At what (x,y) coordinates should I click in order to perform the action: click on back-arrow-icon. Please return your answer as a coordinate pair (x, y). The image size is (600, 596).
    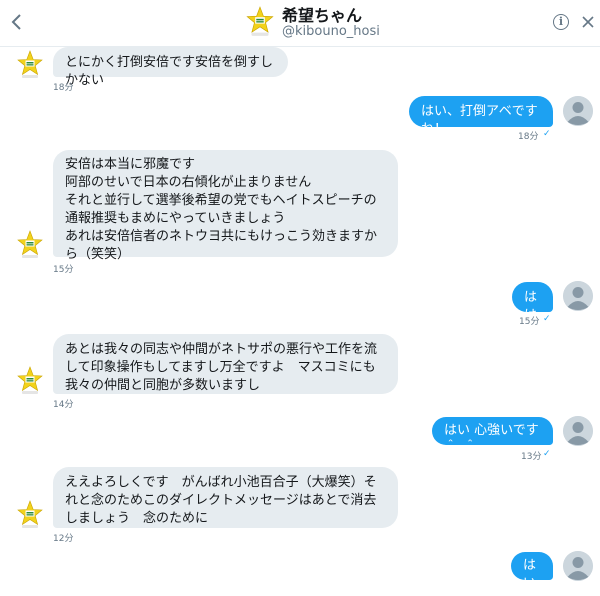
    Looking at the image, I should click on (17, 22).